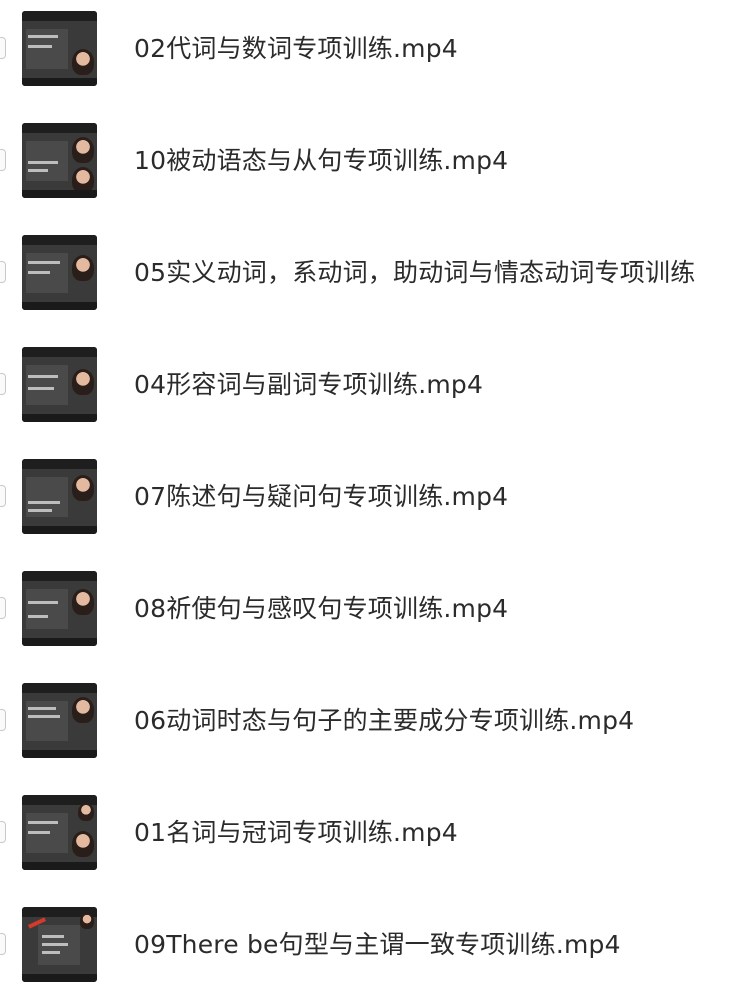 The height and width of the screenshot is (997, 752). I want to click on file-name: 08祈使句与感叹句专项训练.mp4, so click(321, 609).